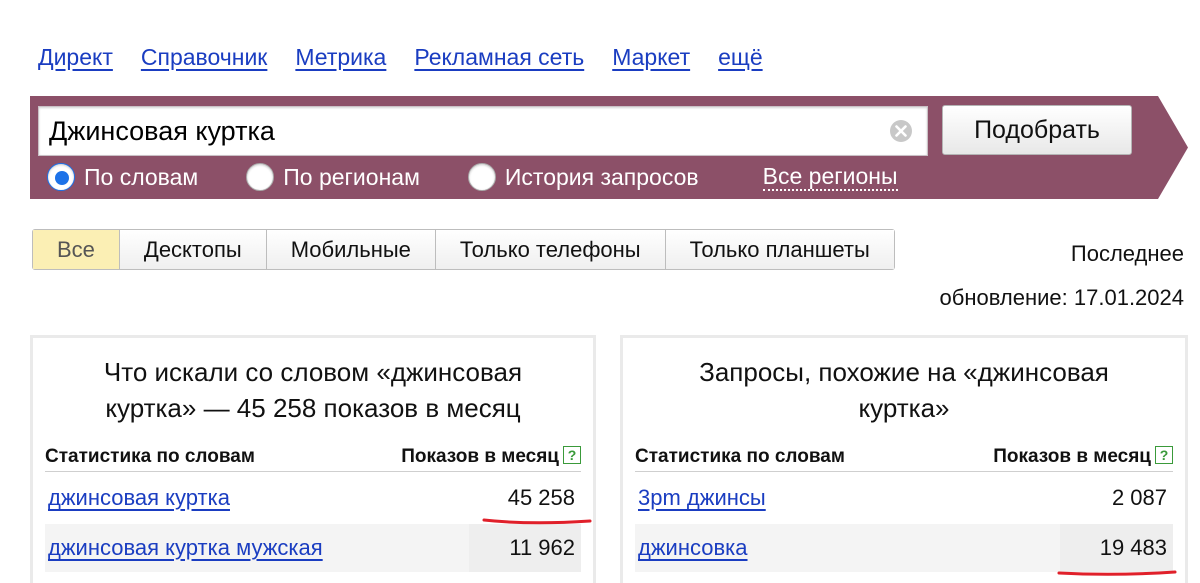  What do you see at coordinates (1062, 276) in the screenshot?
I see `last-update: Последнее обновление: 17.01.2024` at bounding box center [1062, 276].